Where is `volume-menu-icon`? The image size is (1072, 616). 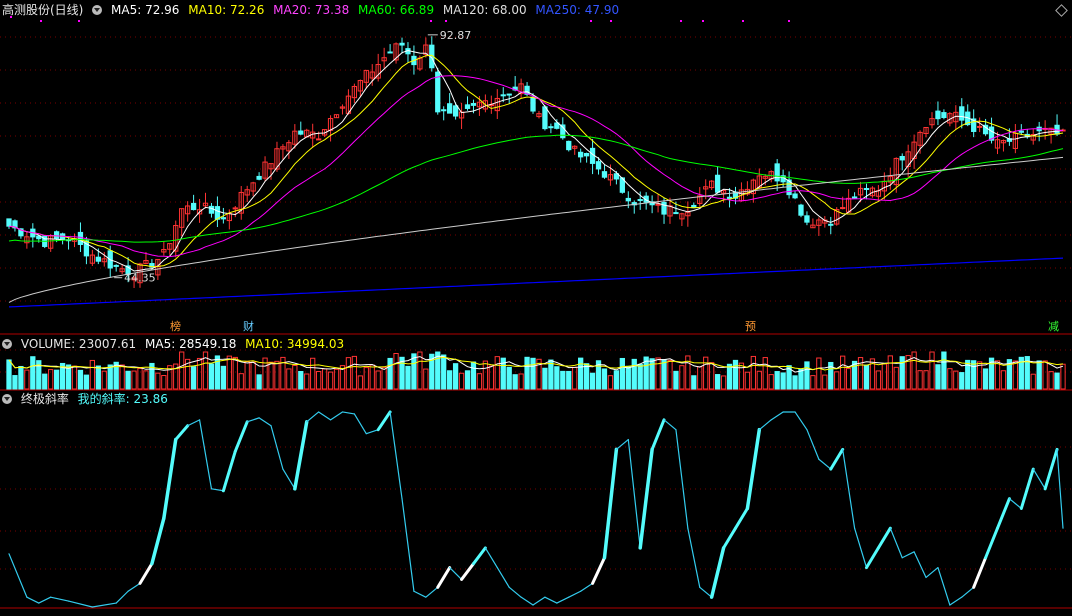 volume-menu-icon is located at coordinates (7, 344).